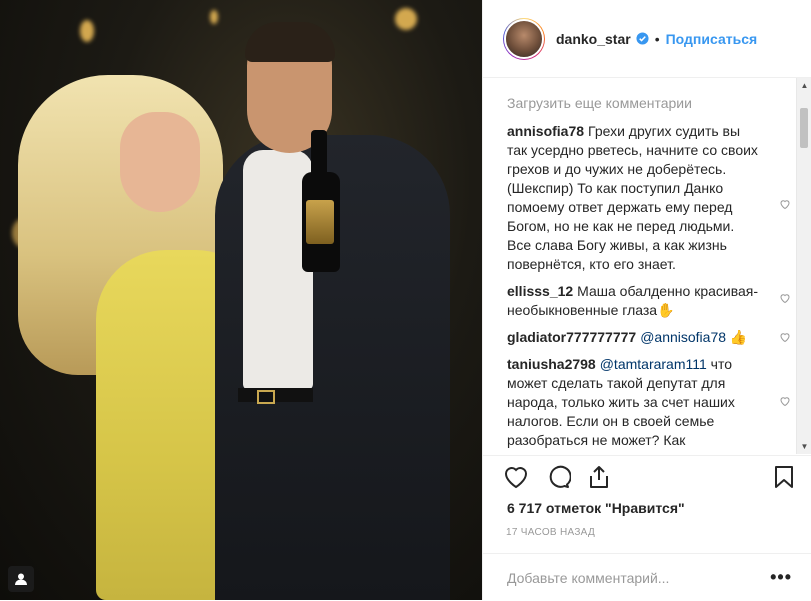 The image size is (811, 601). What do you see at coordinates (571, 337) in the screenshot?
I see `comment-author: gladiator777777777` at bounding box center [571, 337].